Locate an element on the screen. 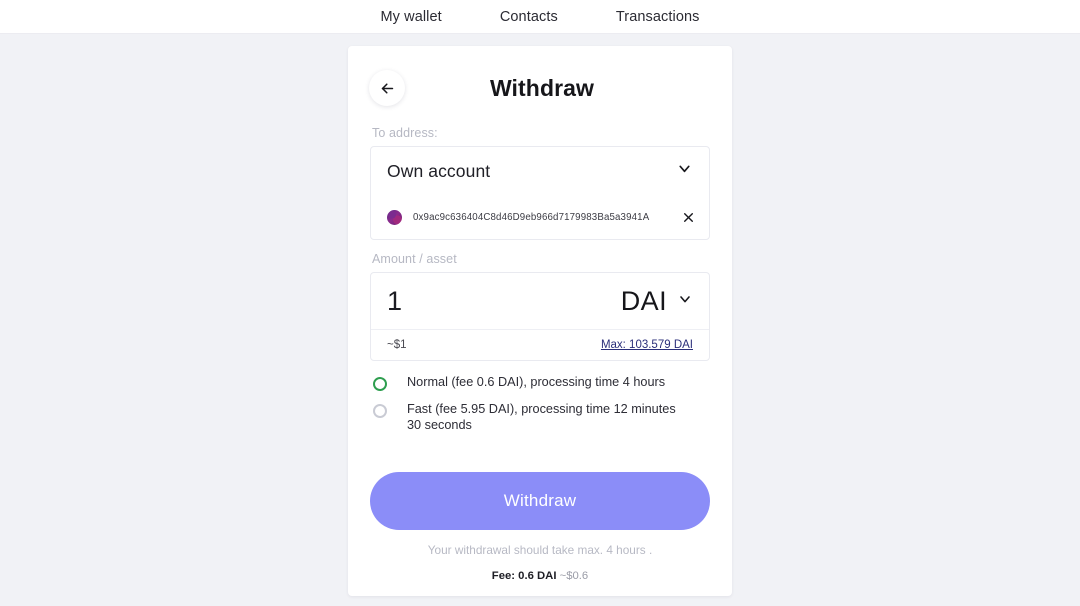 Image resolution: width=1080 pixels, height=606 pixels. page-title: Withdraw is located at coordinates (542, 87).